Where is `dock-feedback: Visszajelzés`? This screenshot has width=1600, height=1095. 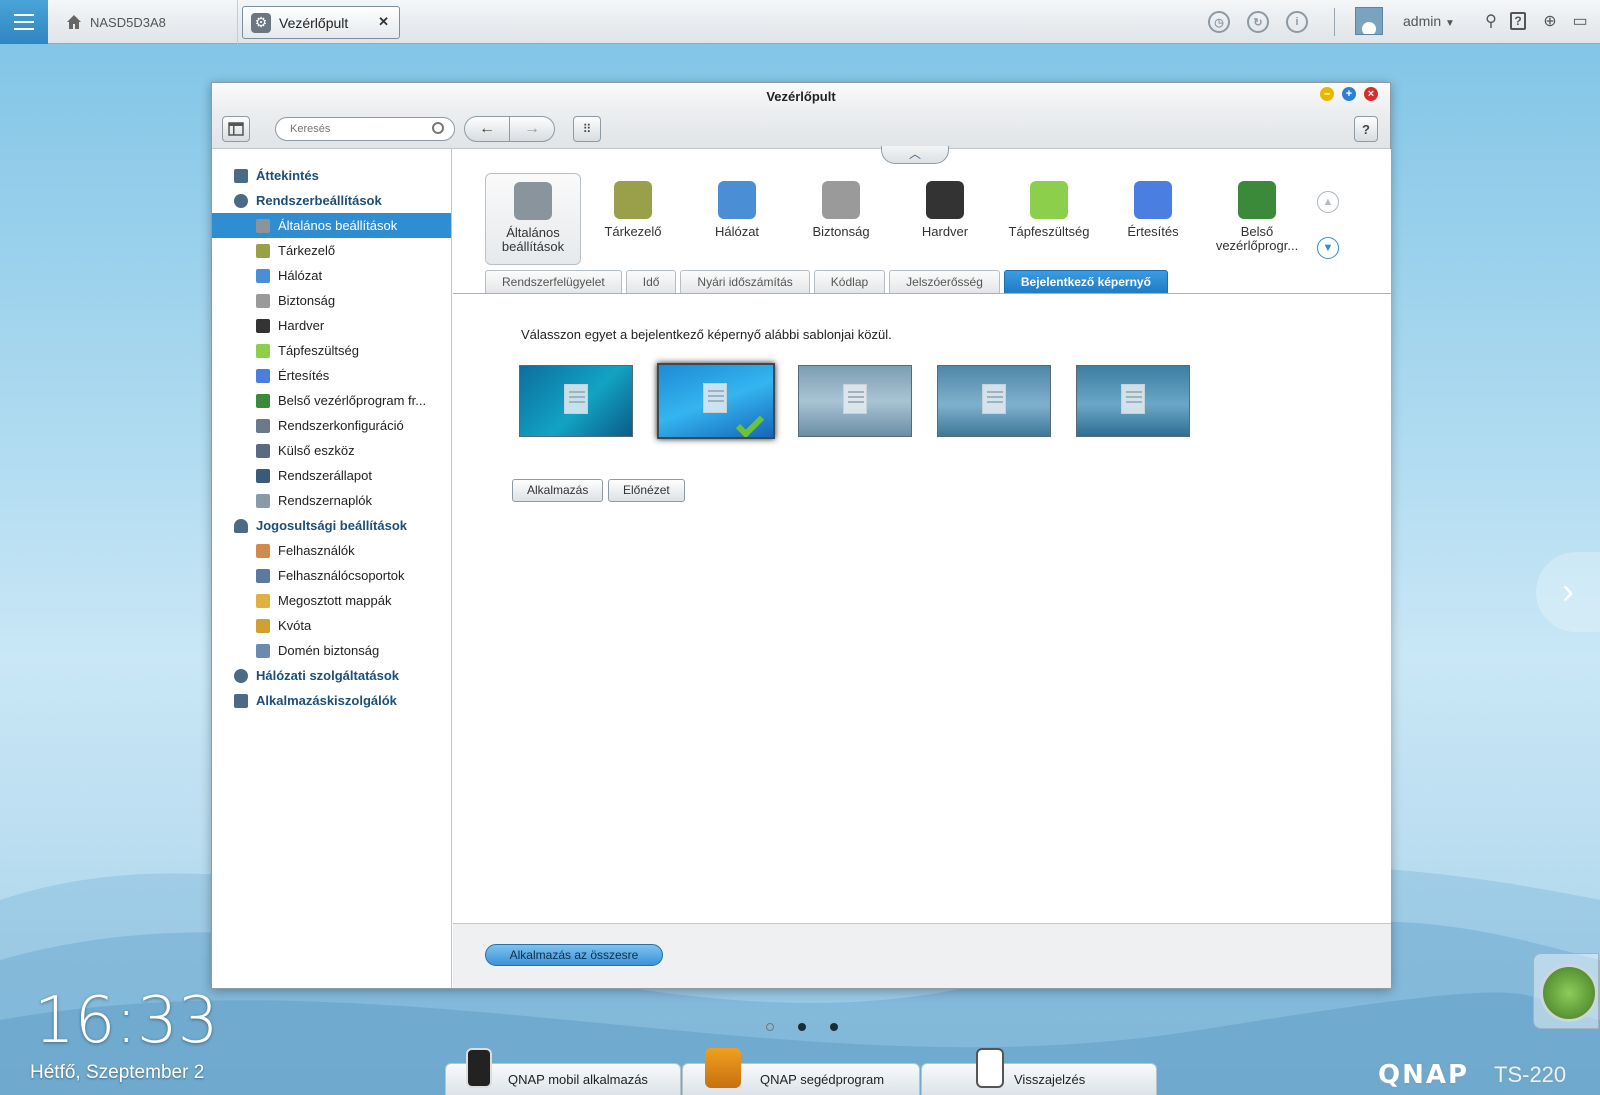 dock-feedback: Visszajelzés is located at coordinates (1039, 1071).